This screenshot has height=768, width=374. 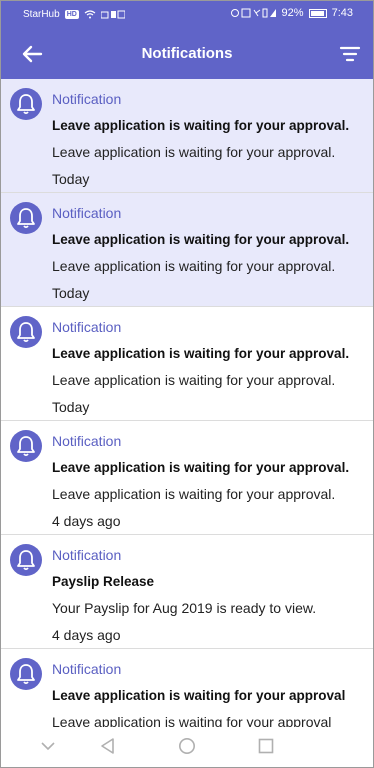 What do you see at coordinates (41, 14) in the screenshot?
I see `carrier-label: StarHub` at bounding box center [41, 14].